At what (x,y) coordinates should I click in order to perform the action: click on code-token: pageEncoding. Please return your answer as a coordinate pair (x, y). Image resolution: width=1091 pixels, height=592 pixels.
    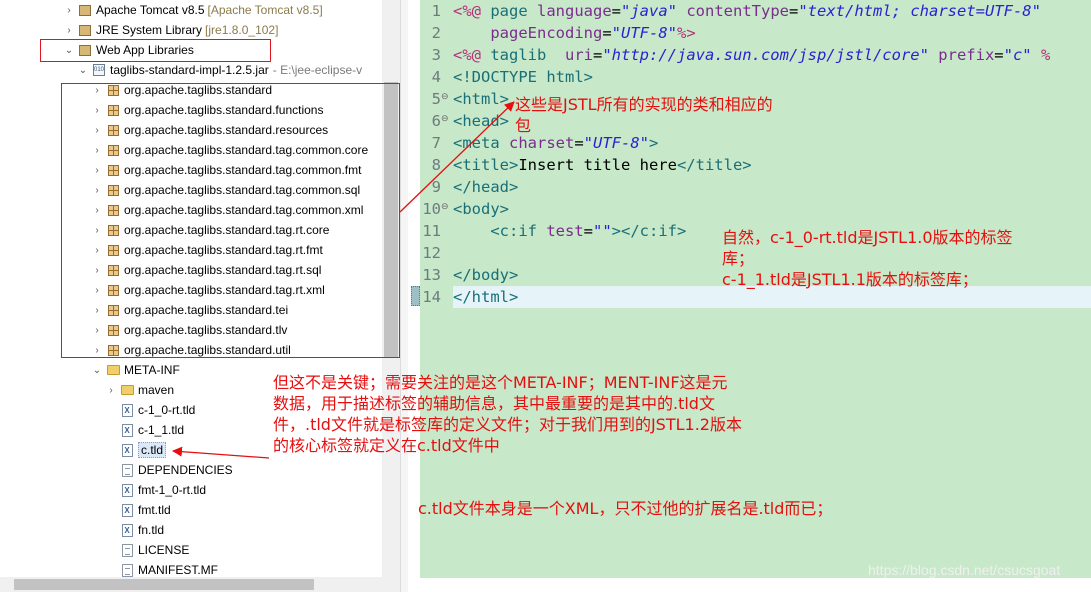
    Looking at the image, I should click on (546, 33).